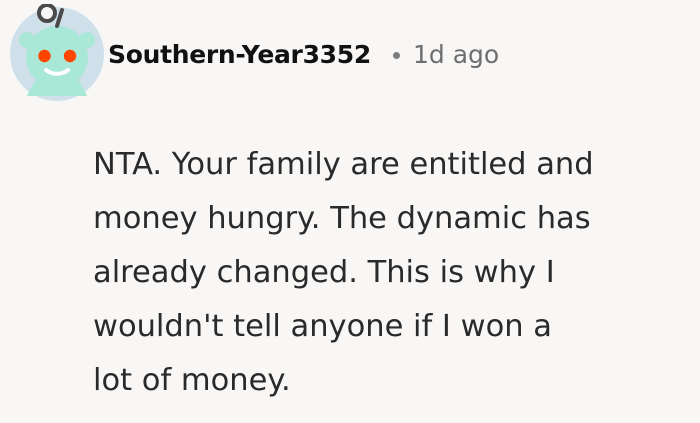 The width and height of the screenshot is (700, 423). What do you see at coordinates (456, 54) in the screenshot?
I see `comment-timestamp: 1d ago` at bounding box center [456, 54].